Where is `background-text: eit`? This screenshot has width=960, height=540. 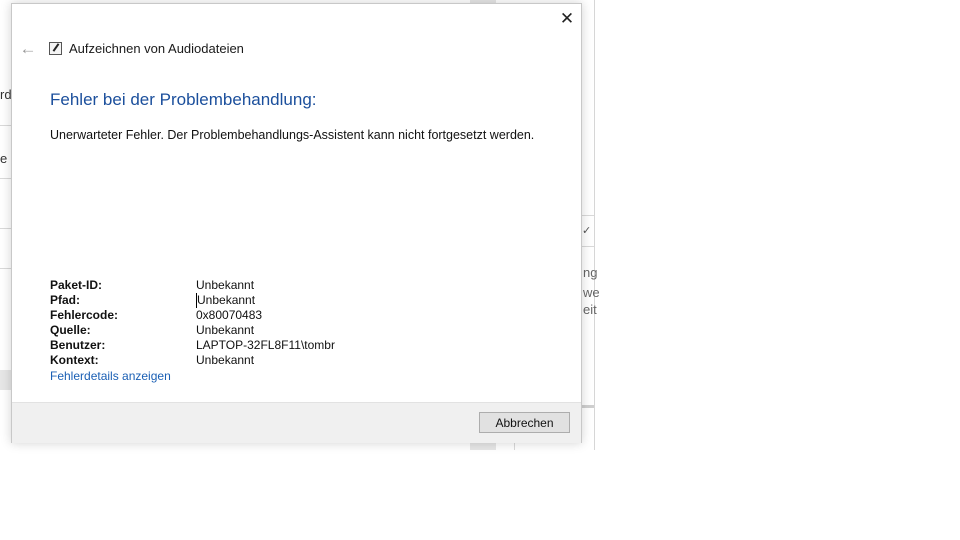
background-text: eit is located at coordinates (590, 309).